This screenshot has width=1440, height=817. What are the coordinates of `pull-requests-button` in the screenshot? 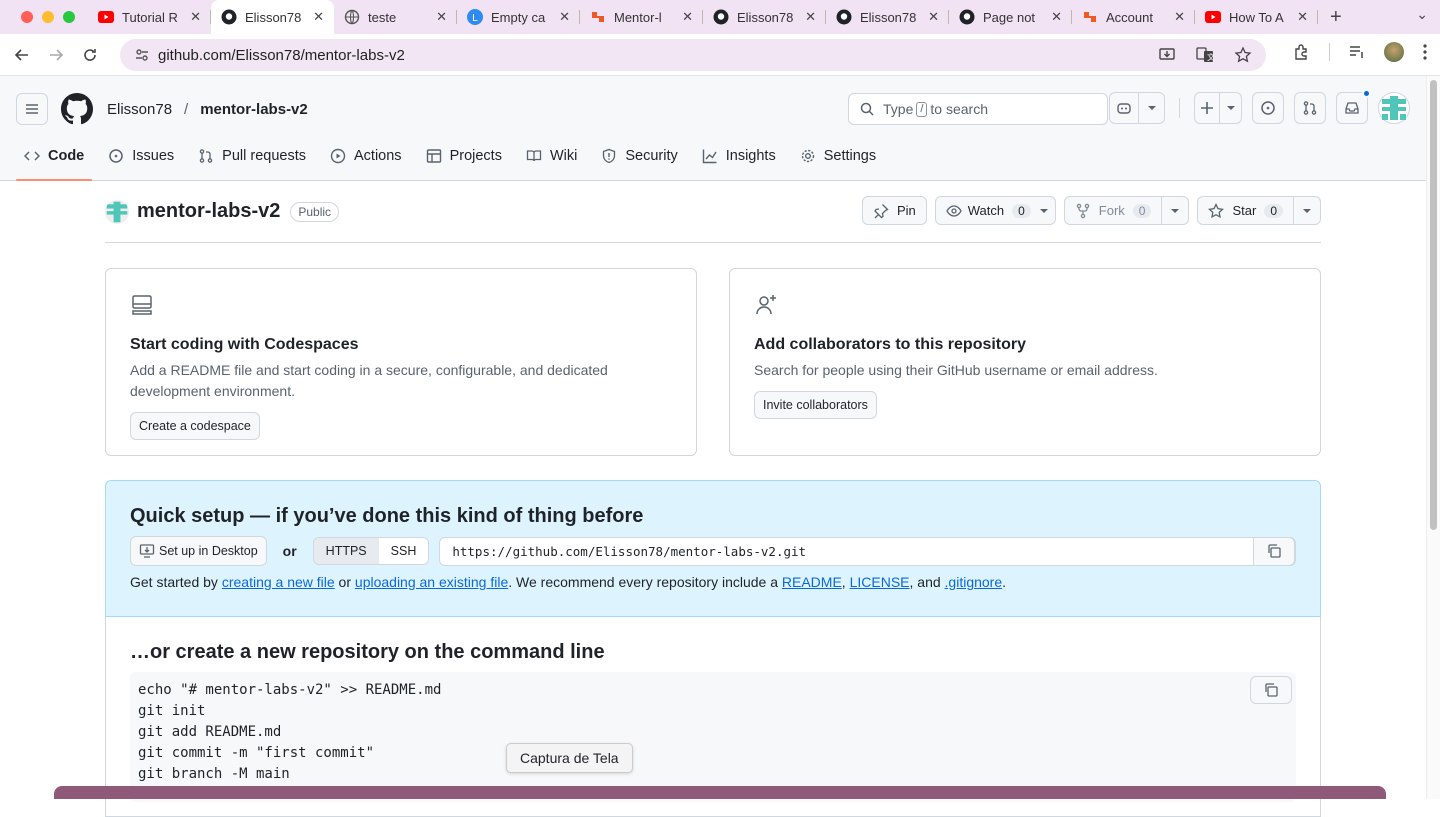 It's located at (1310, 108).